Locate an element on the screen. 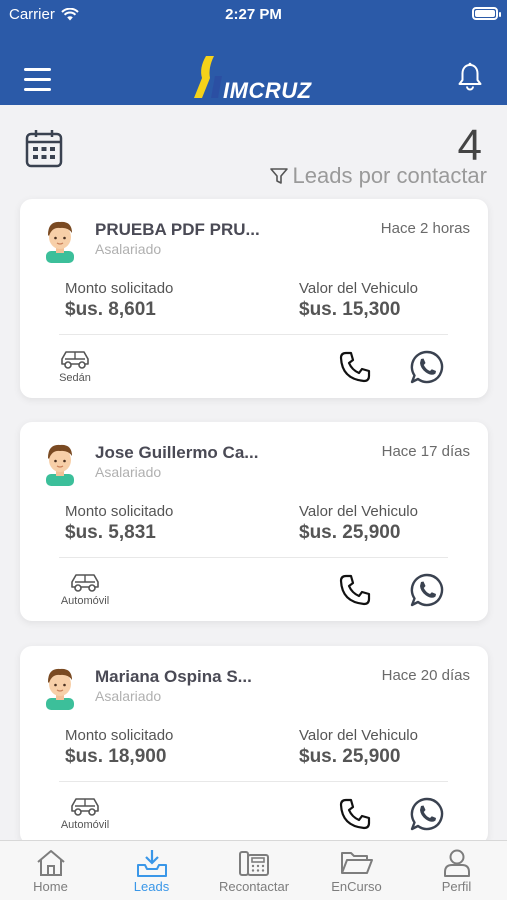 The height and width of the screenshot is (900, 507). fax-phone-icon is located at coordinates (254, 863).